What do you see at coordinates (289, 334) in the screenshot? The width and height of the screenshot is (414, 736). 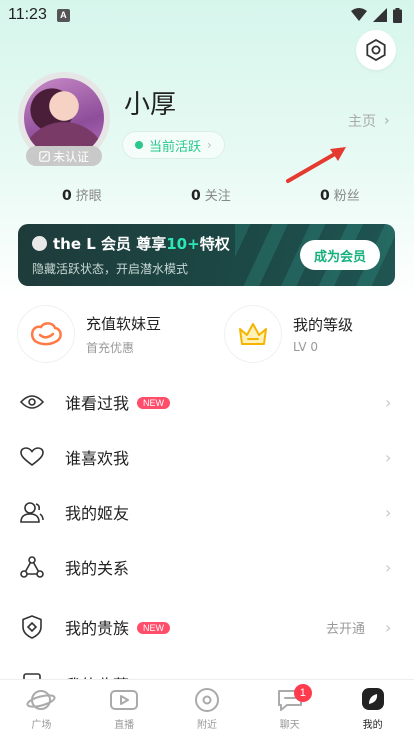 I see `my-level-entry: 我的等级 LV 0` at bounding box center [289, 334].